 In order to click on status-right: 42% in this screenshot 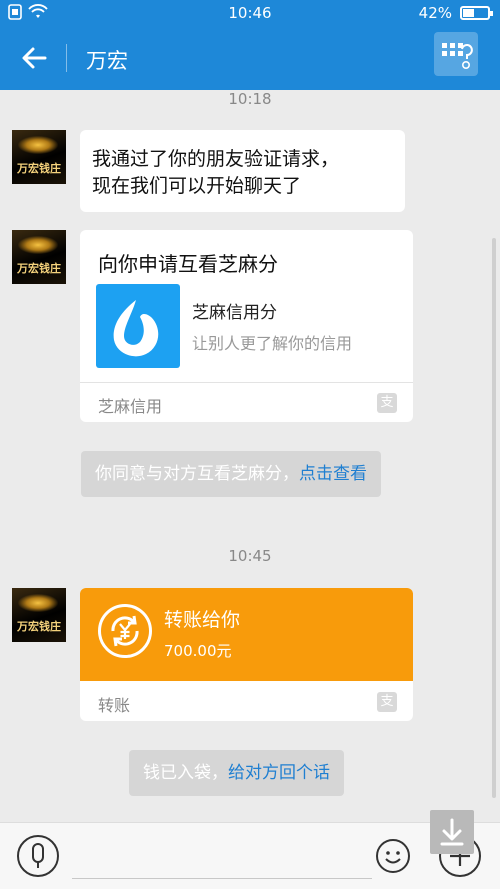, I will do `click(455, 13)`.